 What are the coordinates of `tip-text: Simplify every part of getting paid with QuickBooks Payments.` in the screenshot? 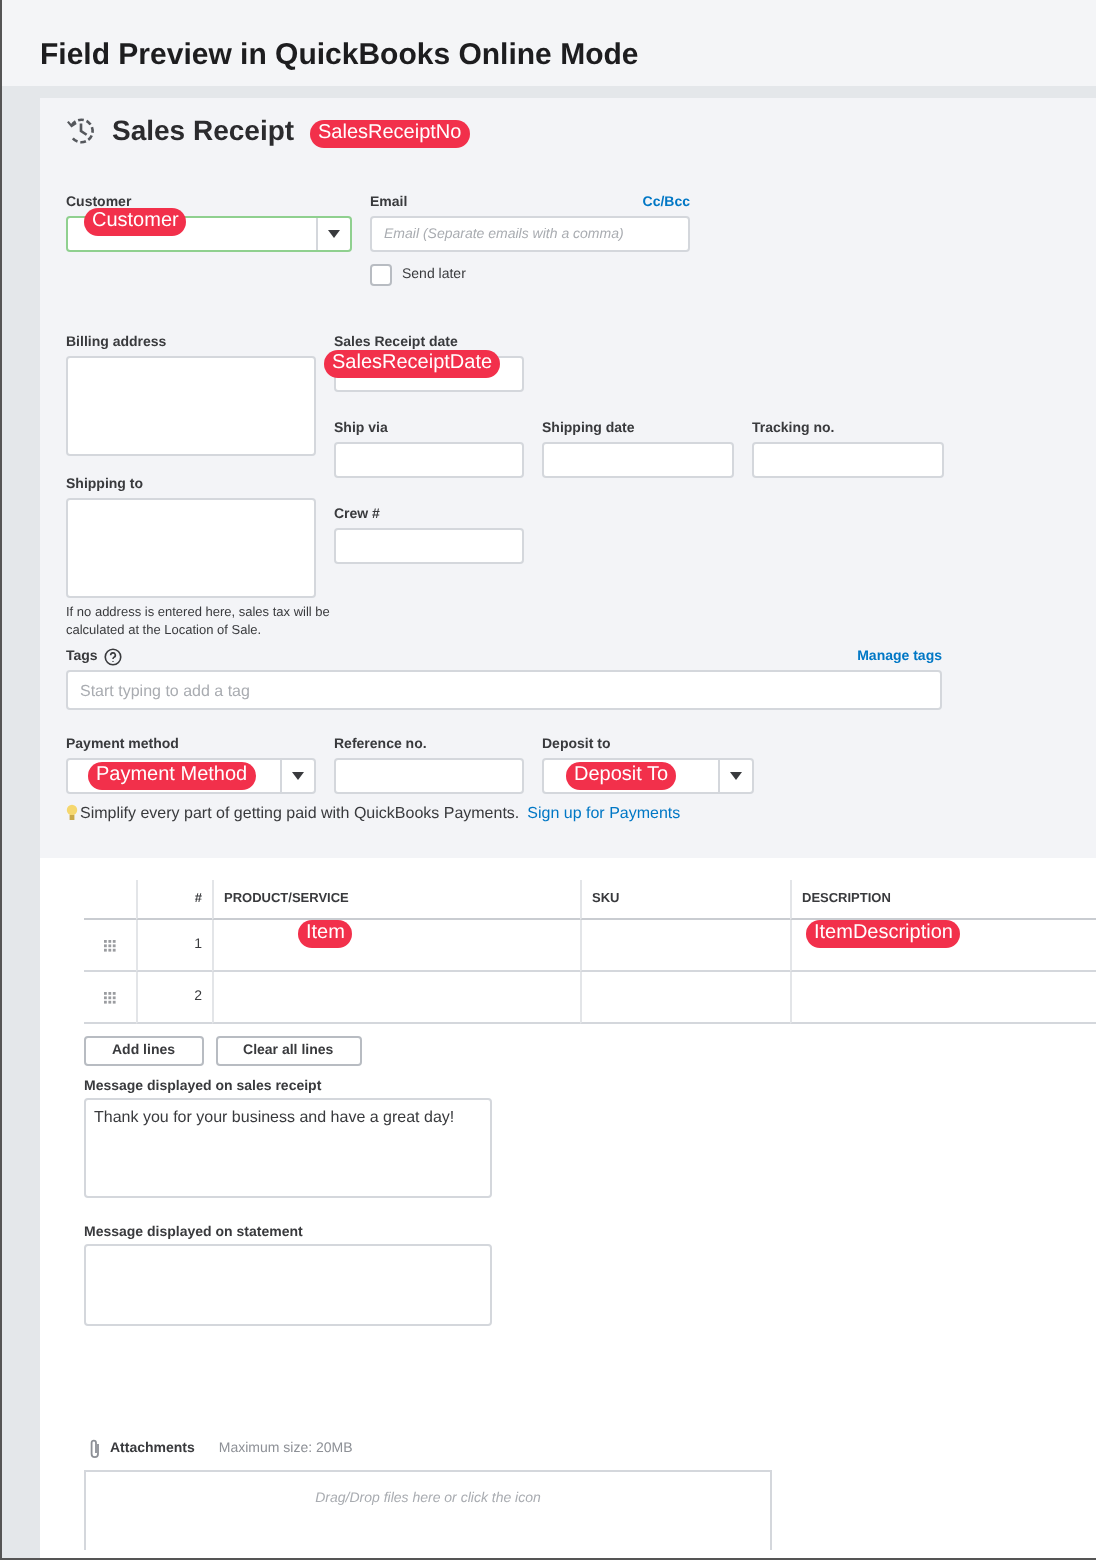 It's located at (300, 813).